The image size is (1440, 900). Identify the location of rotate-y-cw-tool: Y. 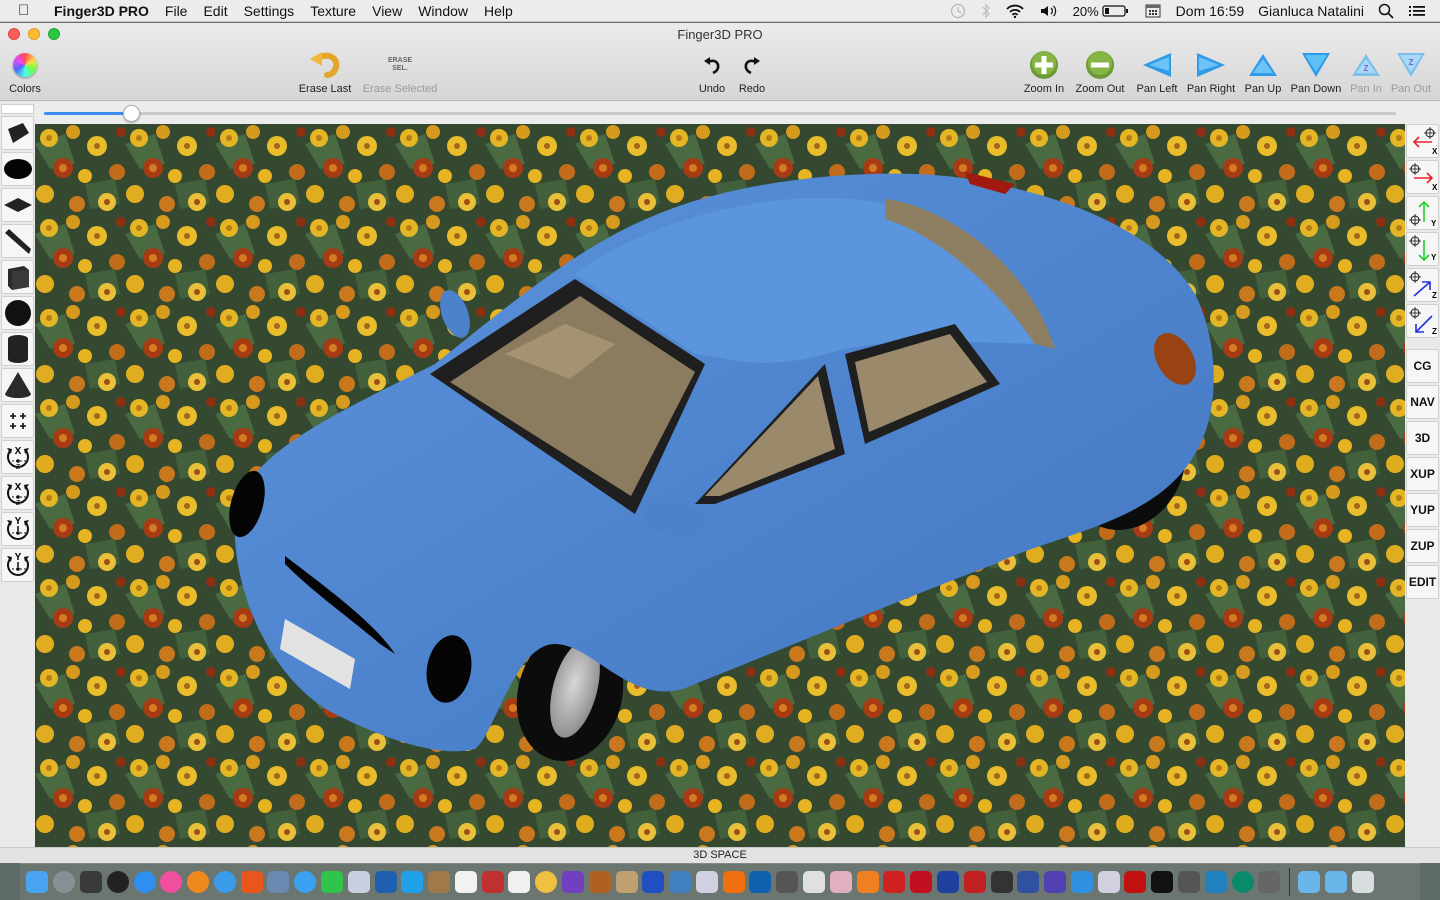
(17, 529).